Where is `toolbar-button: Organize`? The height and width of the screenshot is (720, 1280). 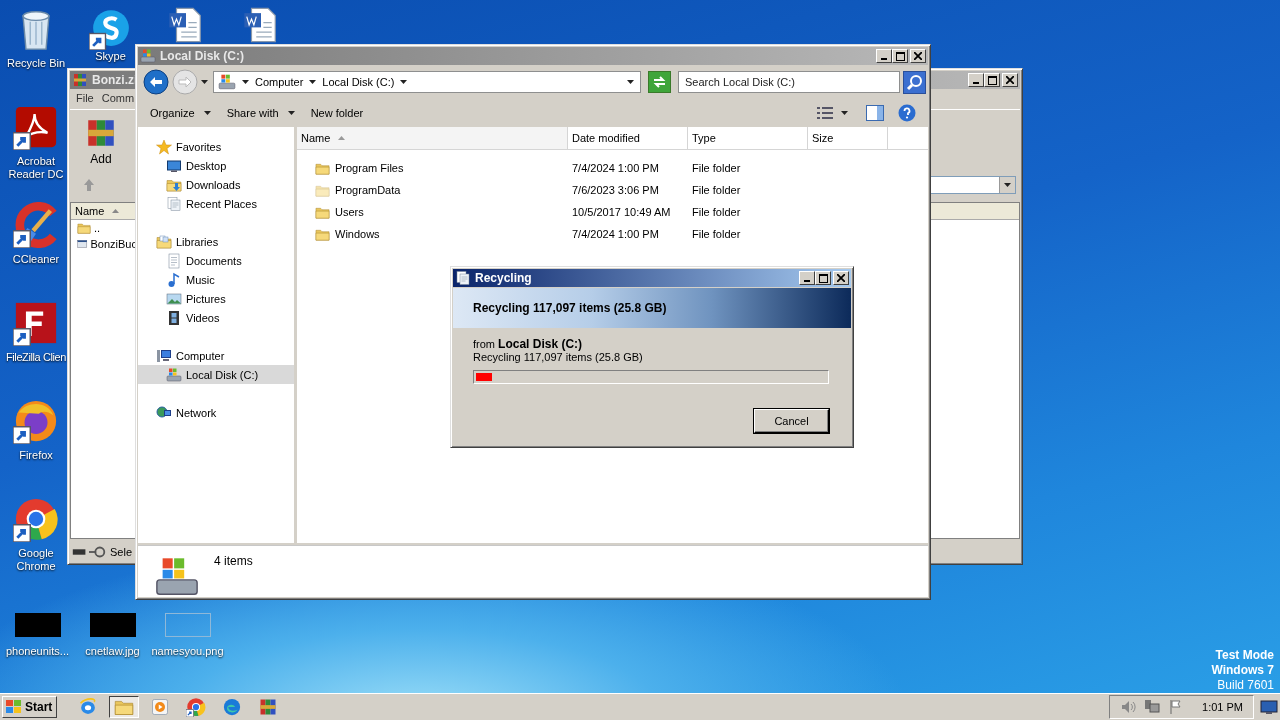 toolbar-button: Organize is located at coordinates (180, 113).